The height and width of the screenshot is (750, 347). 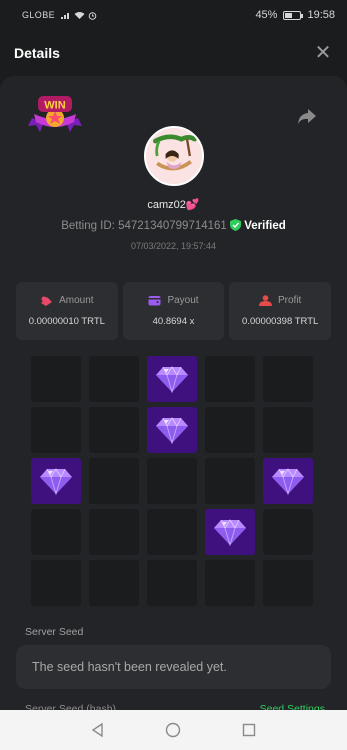 I want to click on stat-amount-label: Amount, so click(x=76, y=300).